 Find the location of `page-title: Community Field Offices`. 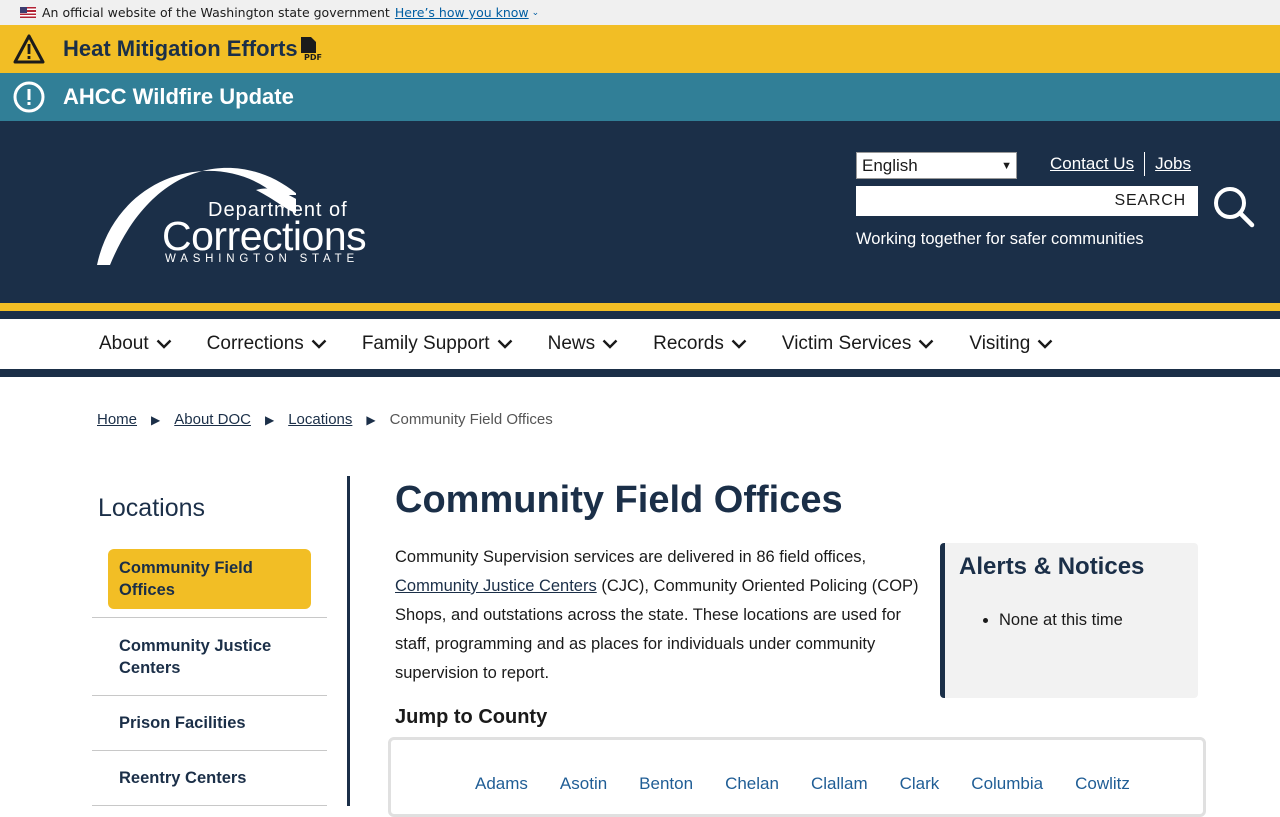

page-title: Community Field Offices is located at coordinates (619, 500).